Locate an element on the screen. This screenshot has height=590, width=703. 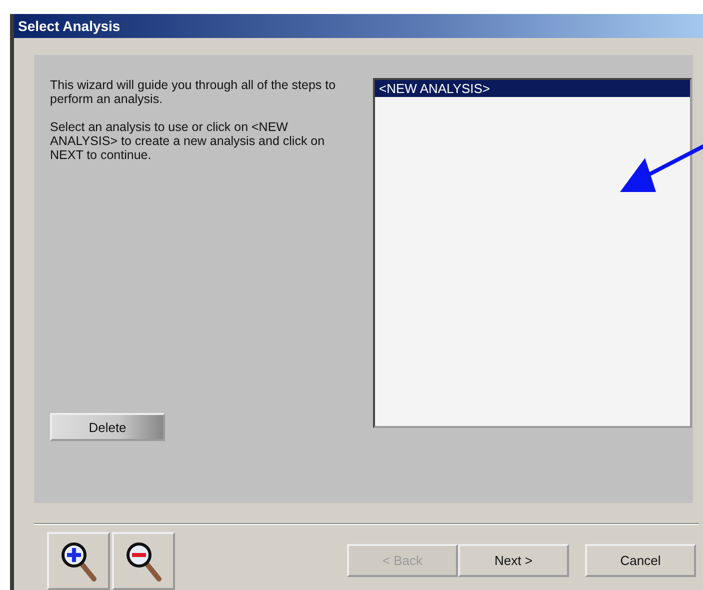
delete-button: Delete is located at coordinates (107, 427).